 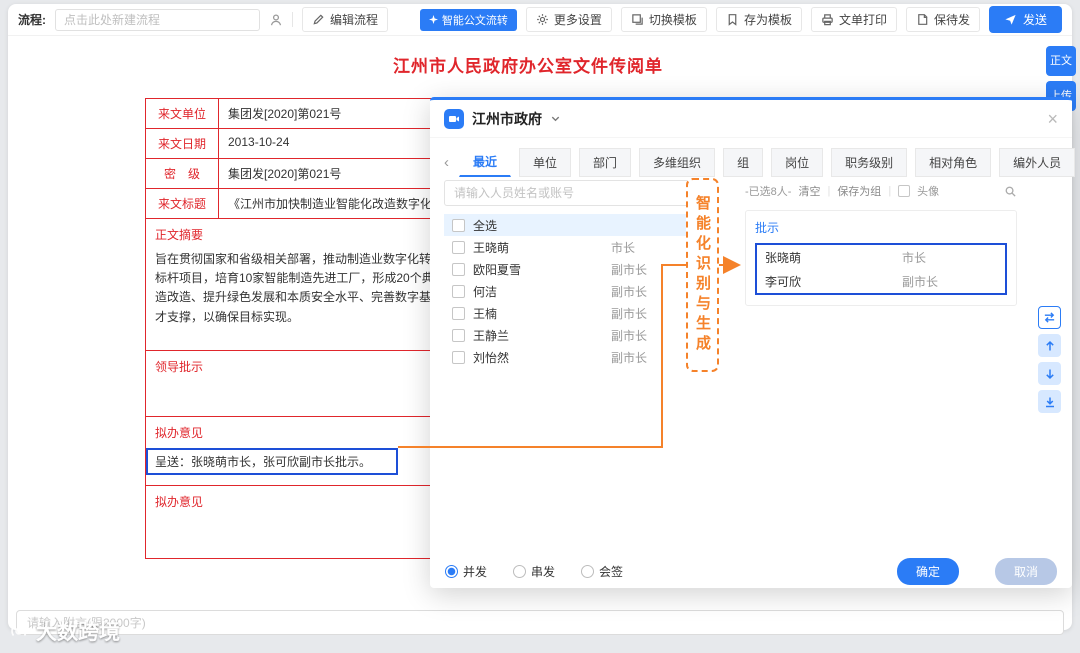 I want to click on radio-countersign: 会签, so click(x=602, y=571).